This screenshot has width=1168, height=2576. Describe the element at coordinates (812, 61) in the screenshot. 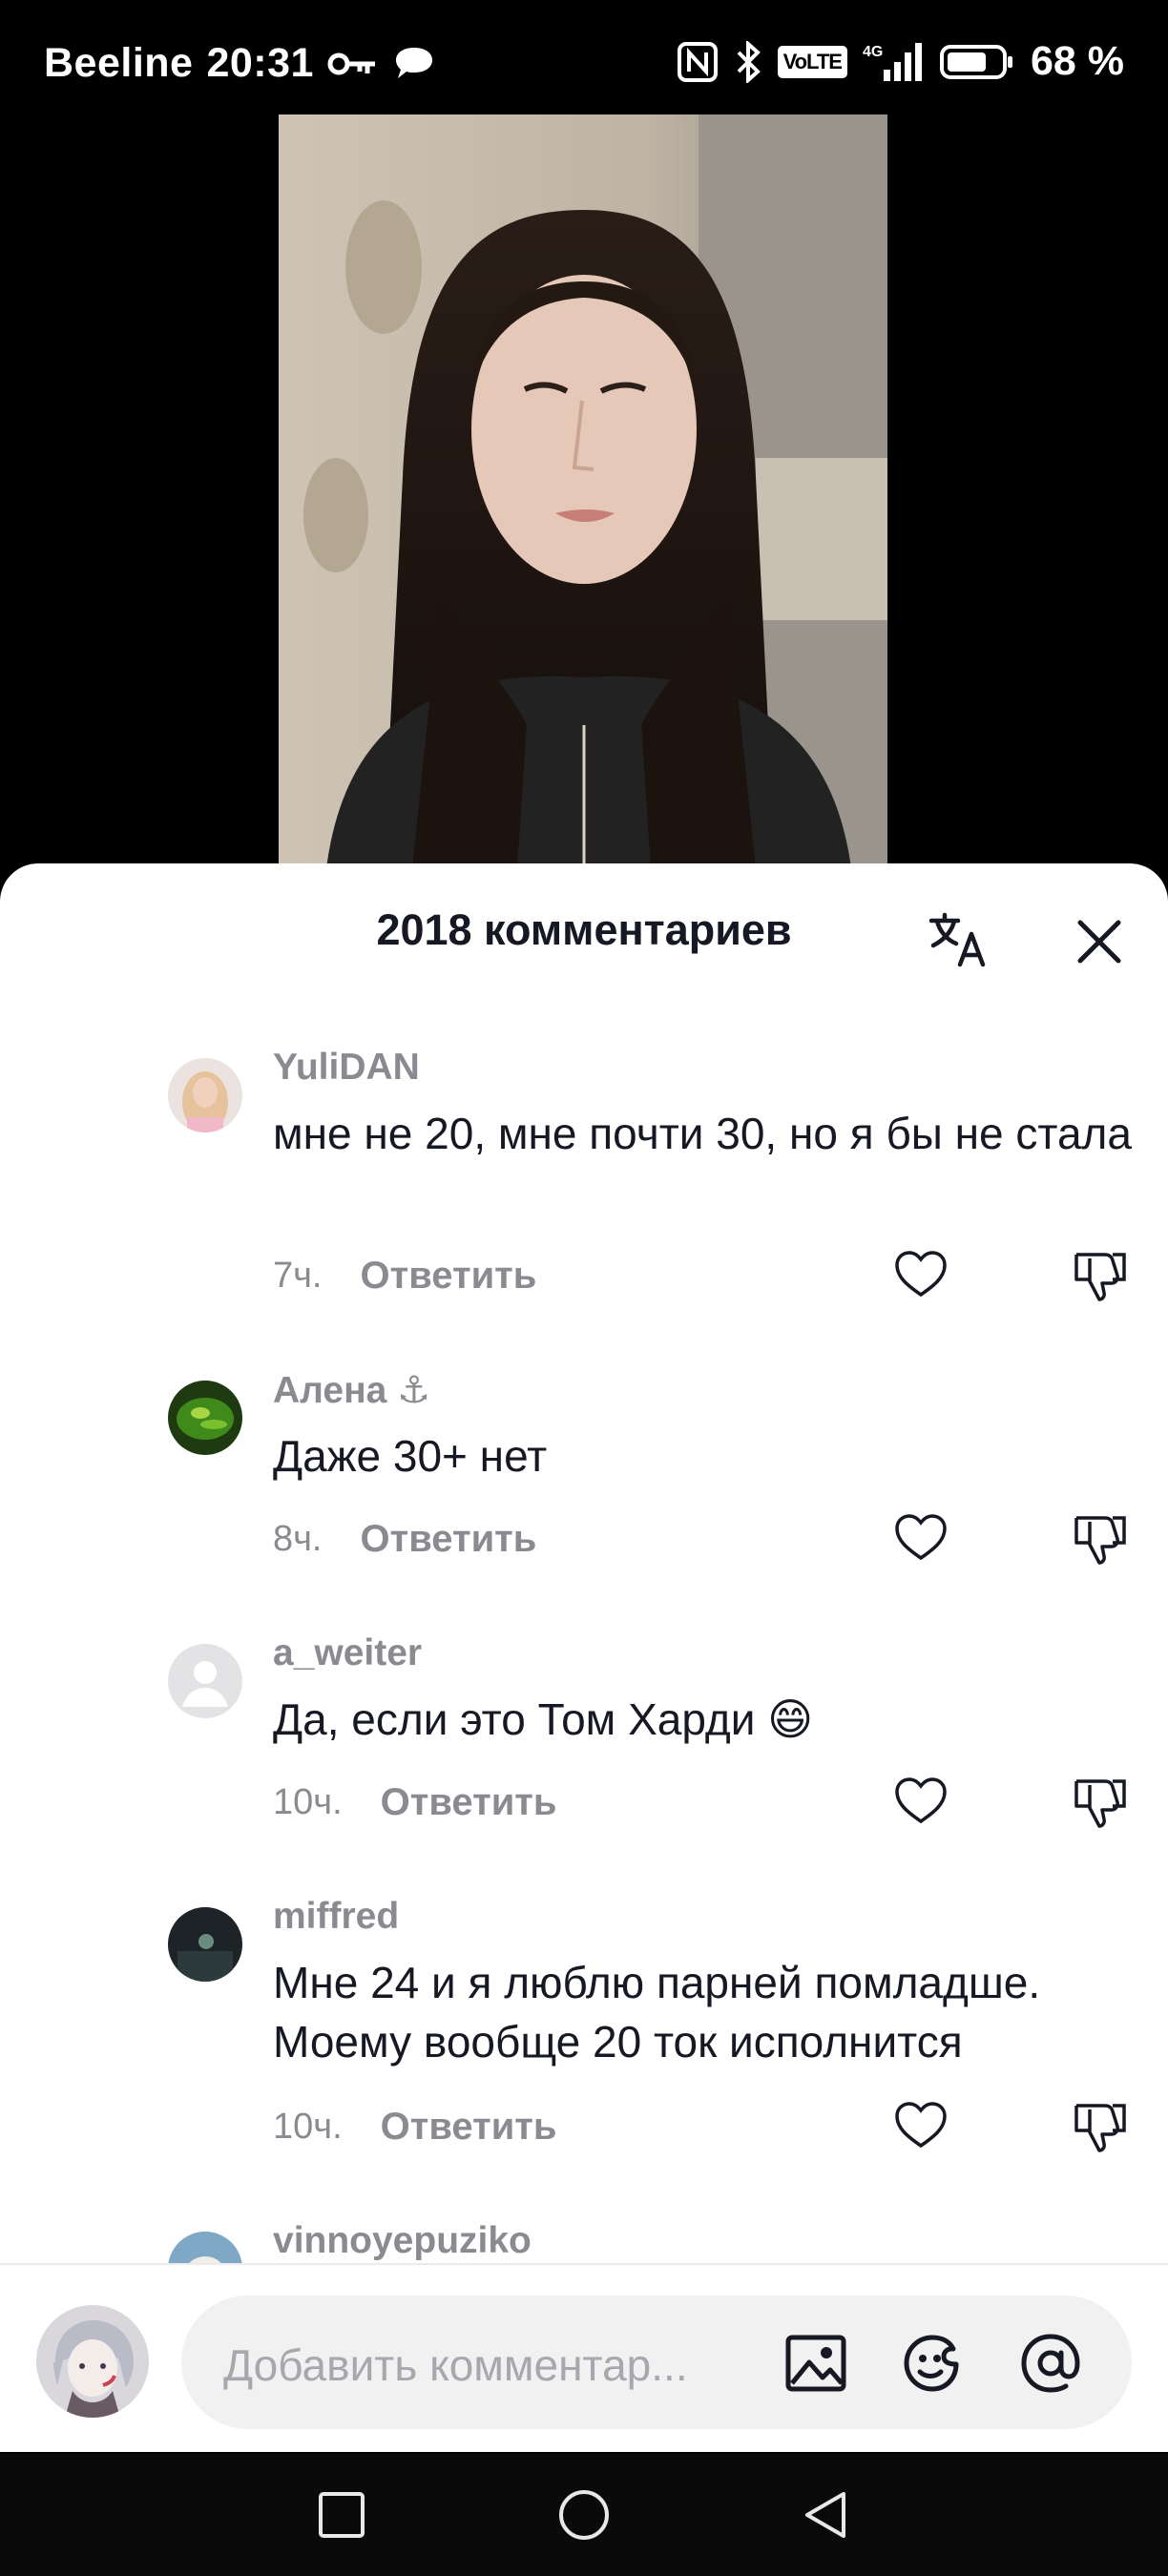

I see `volte-badge: VoLTE` at that location.